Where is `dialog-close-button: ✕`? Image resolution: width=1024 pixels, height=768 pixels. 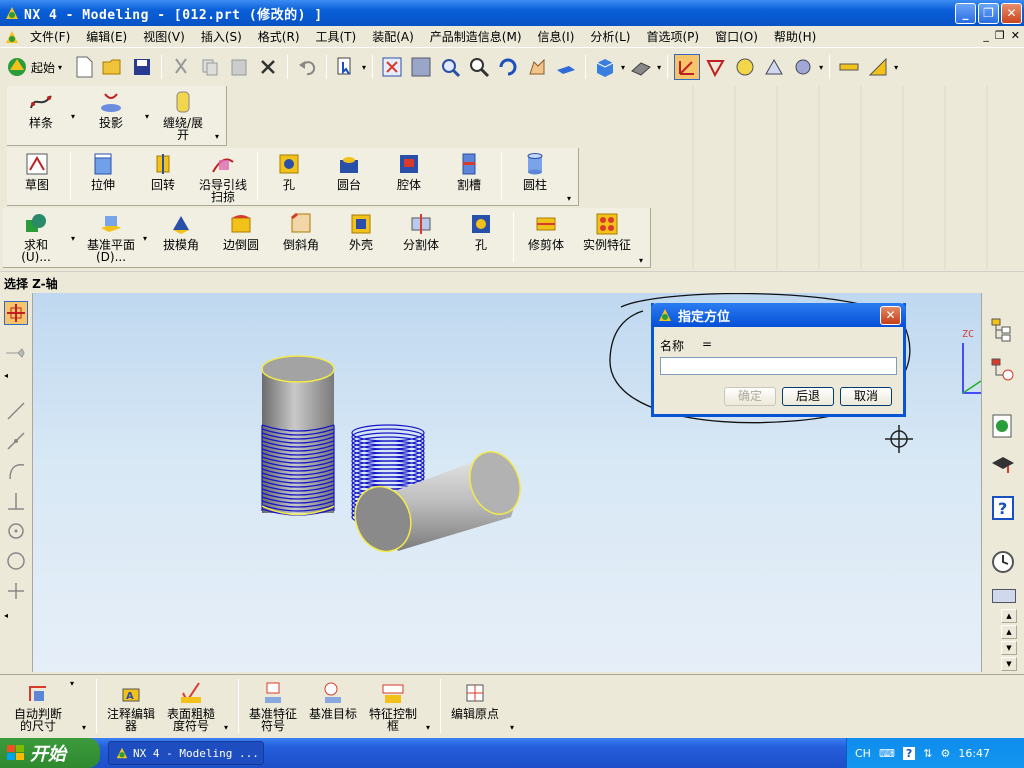
dialog-close-button: ✕ is located at coordinates (890, 315).